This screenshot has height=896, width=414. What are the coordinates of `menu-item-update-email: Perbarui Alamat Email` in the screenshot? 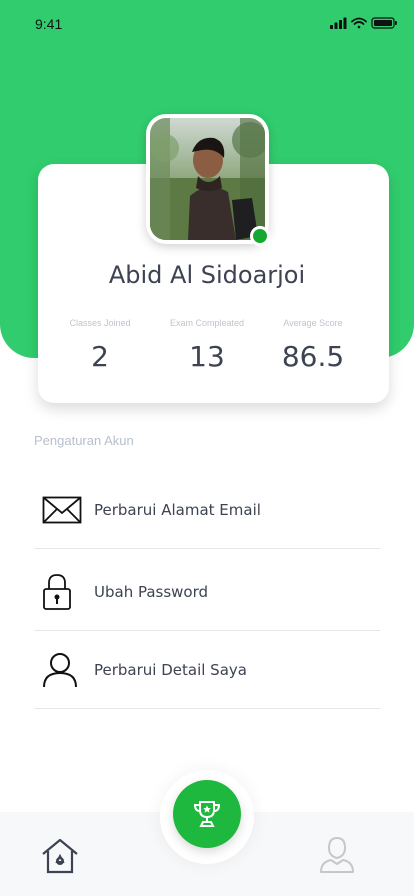 It's located at (207, 510).